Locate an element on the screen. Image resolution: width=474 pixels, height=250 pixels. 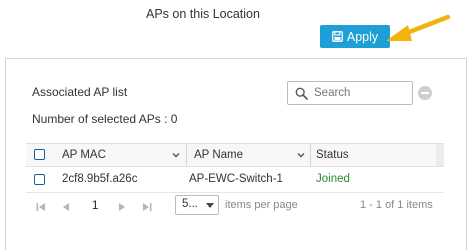
items-per-page-label: items per page is located at coordinates (261, 205).